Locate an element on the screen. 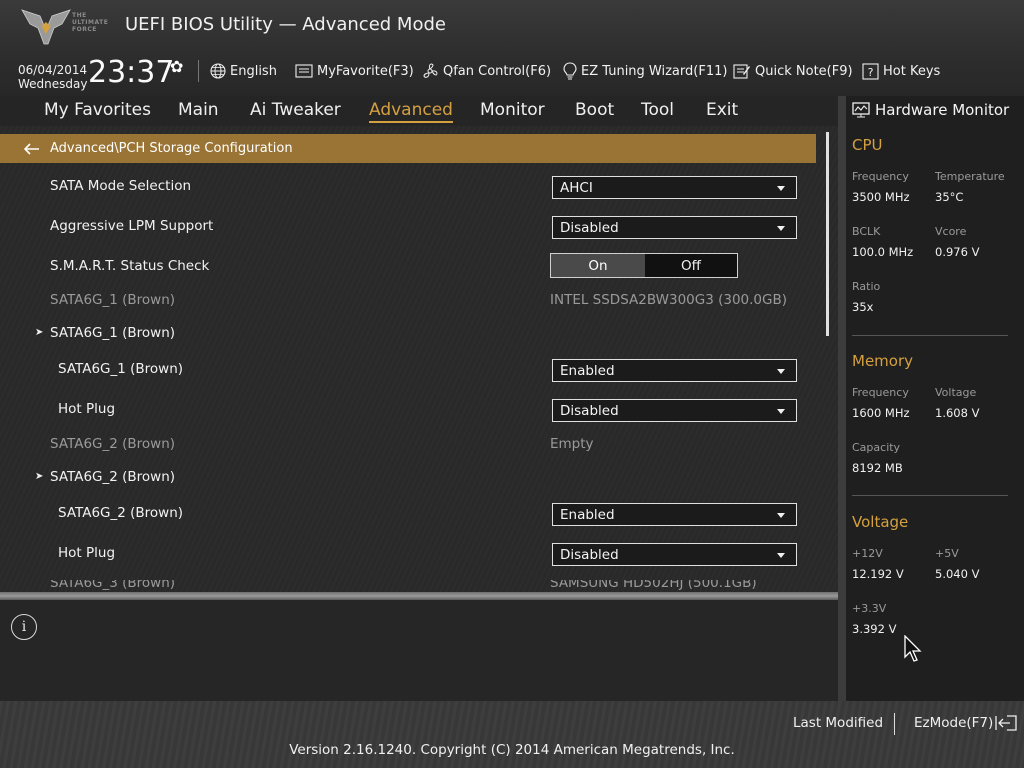  sidebar-divider is located at coordinates (842, 398).